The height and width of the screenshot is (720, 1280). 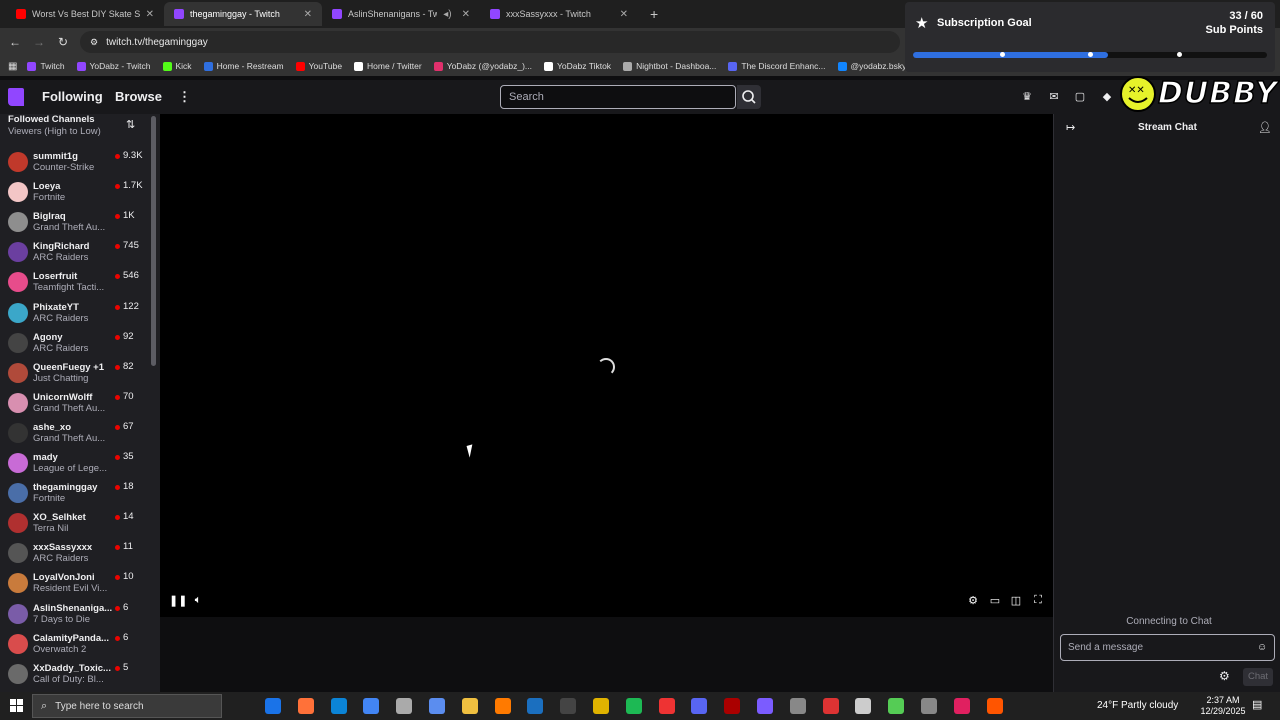 What do you see at coordinates (559, 14) in the screenshot?
I see `browser-tab: xxxSassyxxx - Twitch ✕` at bounding box center [559, 14].